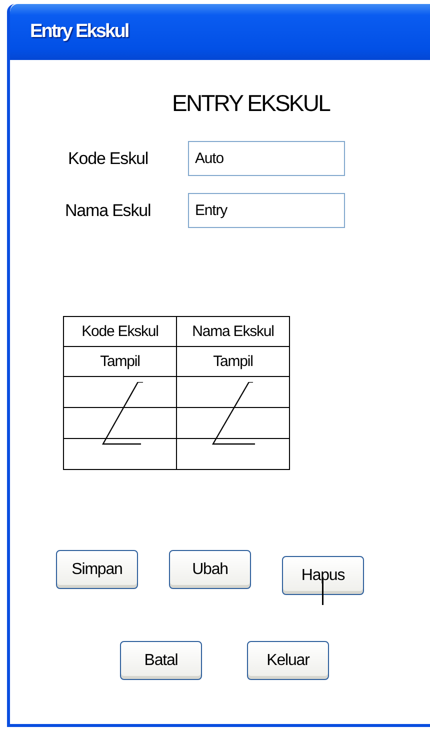 This screenshot has height=731, width=430. I want to click on field-label: Kode Eskul, so click(108, 158).